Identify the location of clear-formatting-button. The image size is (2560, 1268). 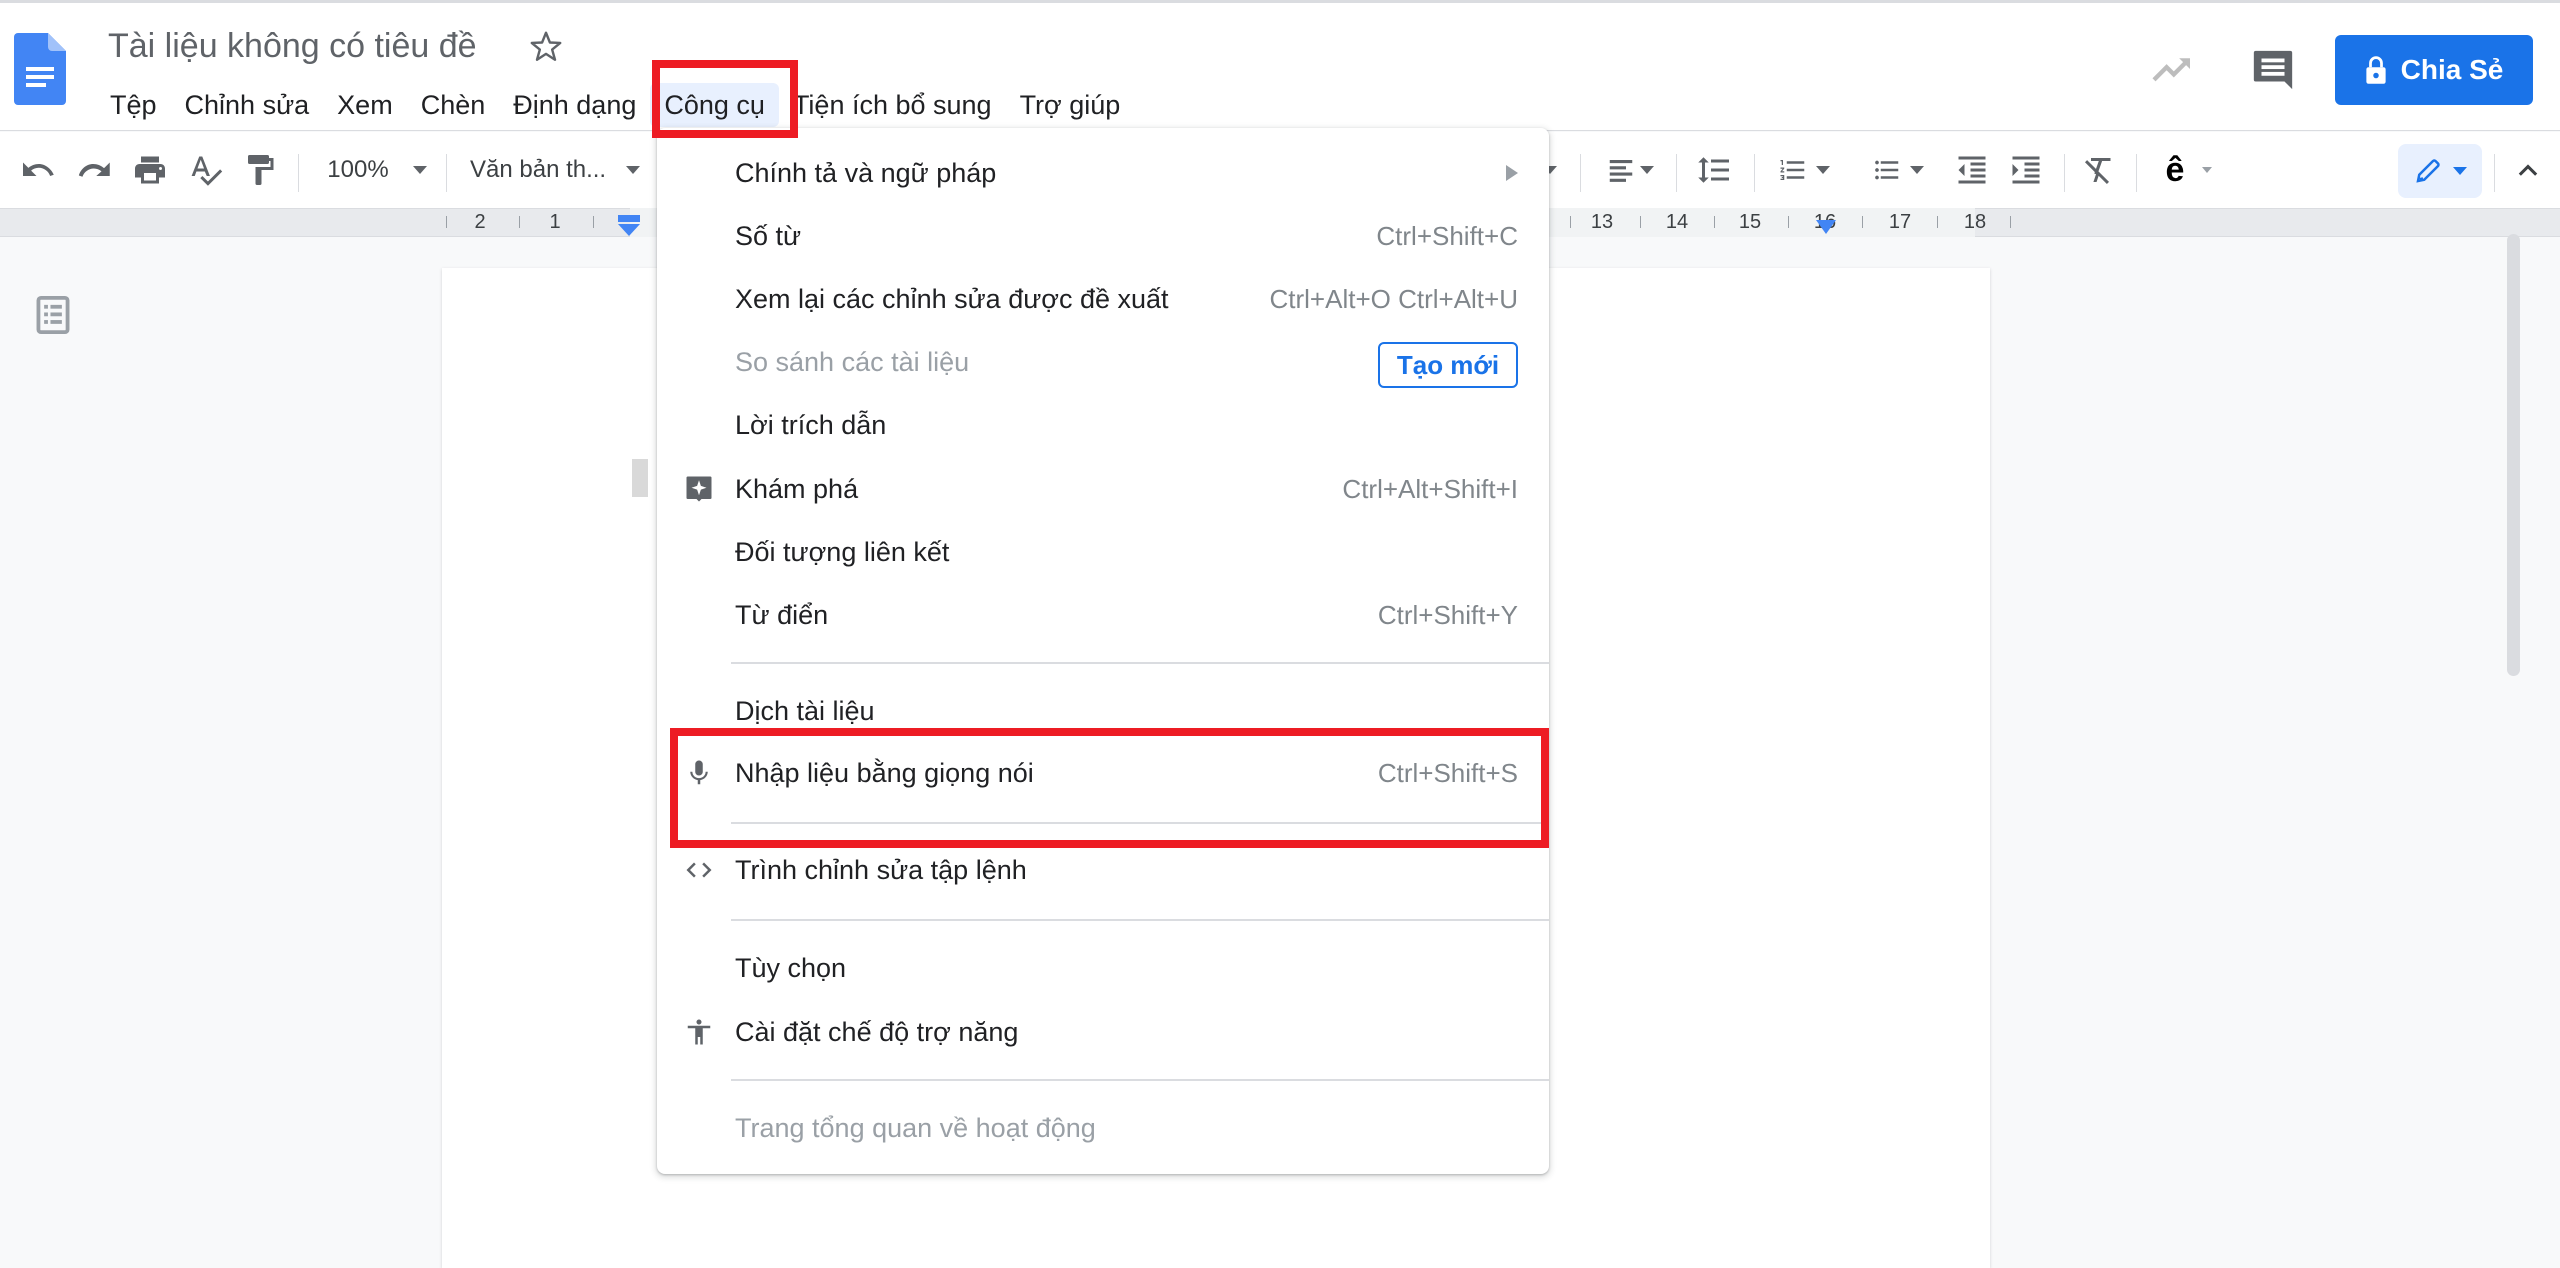
(2100, 170).